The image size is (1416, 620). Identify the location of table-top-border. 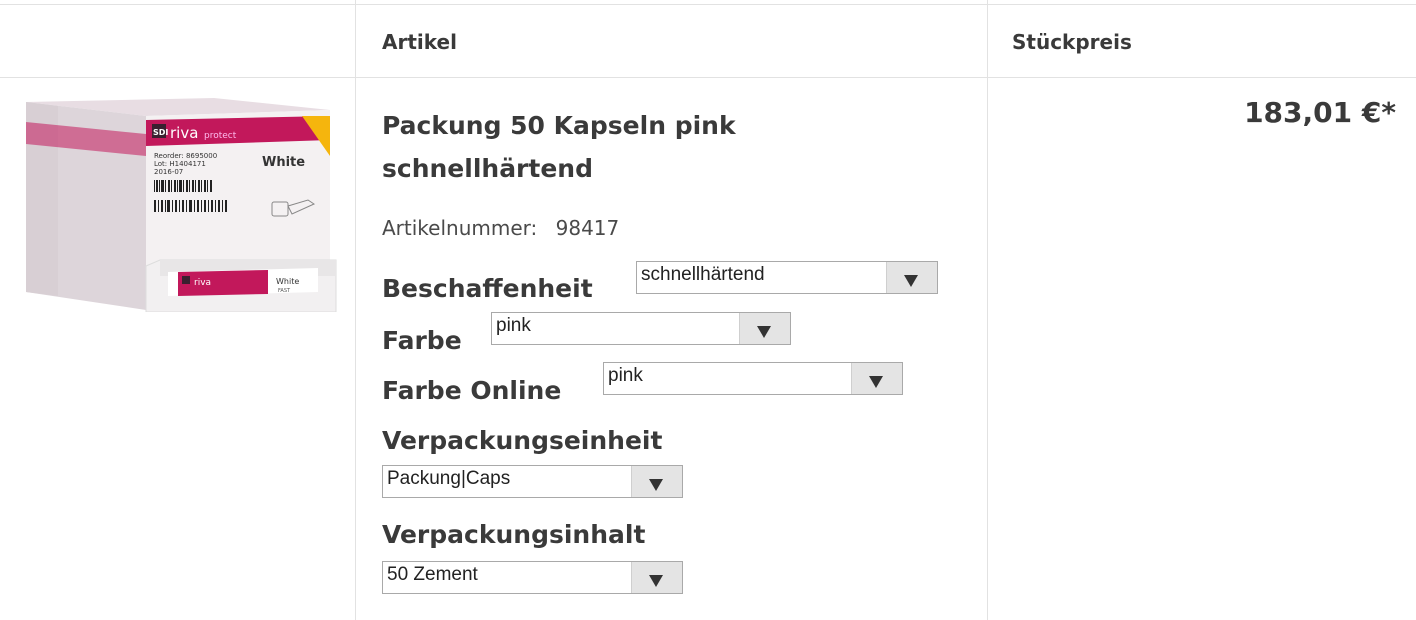
(708, 4).